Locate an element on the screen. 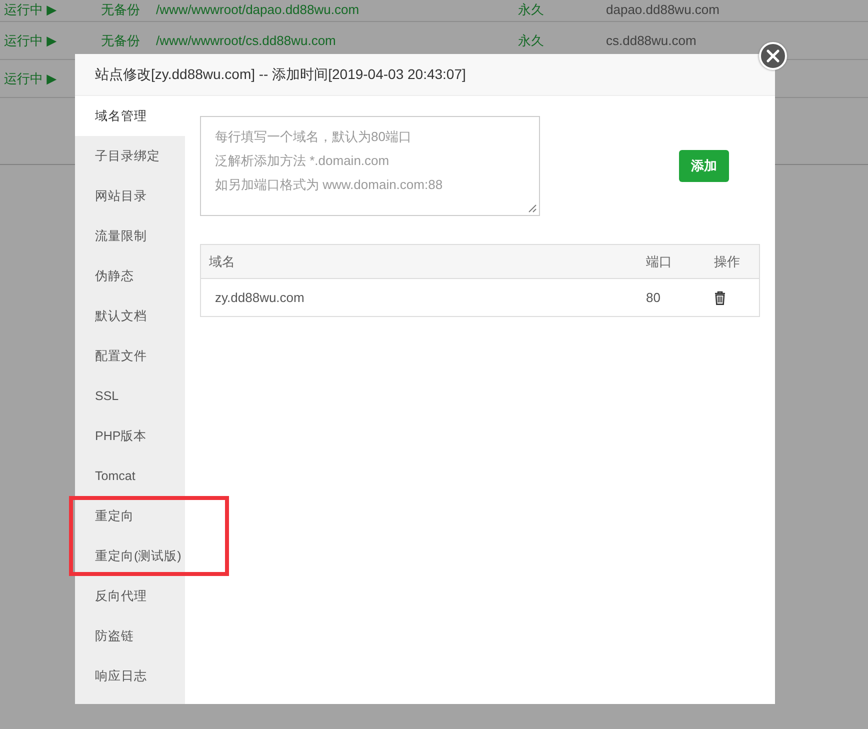  domain-cell: zy.dd88wu.com is located at coordinates (259, 297).